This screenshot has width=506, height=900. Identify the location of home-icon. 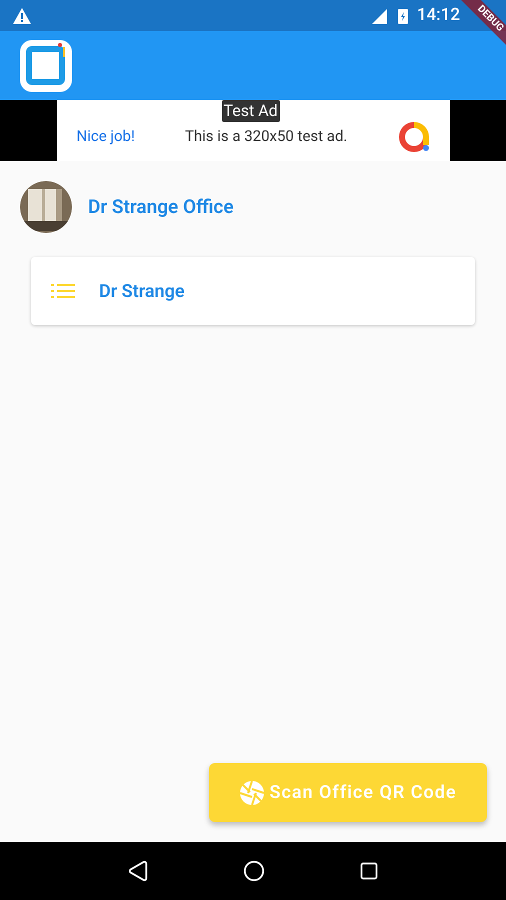
(254, 871).